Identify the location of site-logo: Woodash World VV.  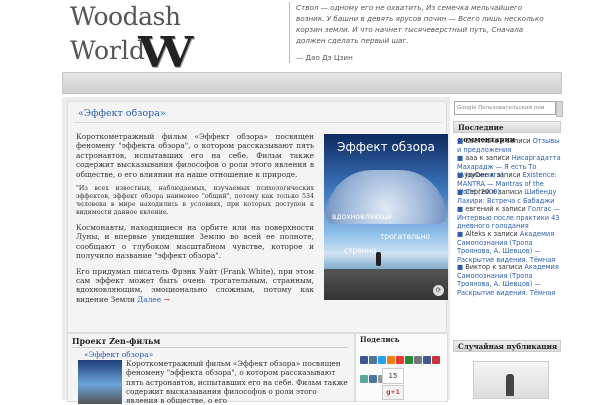
(178, 39).